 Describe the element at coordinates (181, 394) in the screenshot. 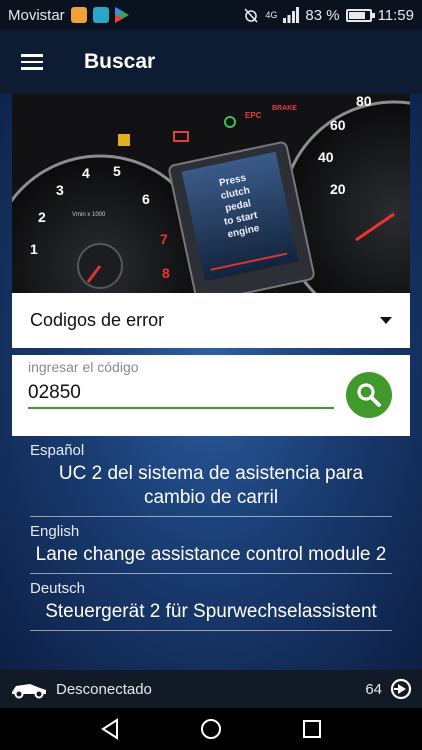

I see `code-input` at that location.